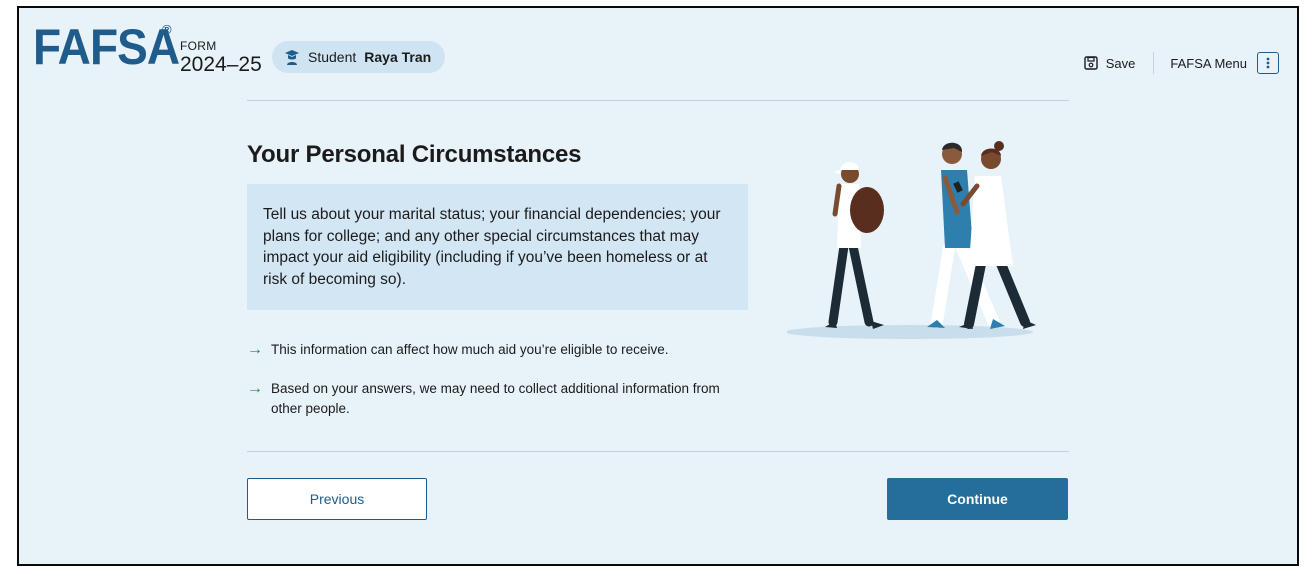 The height and width of the screenshot is (566, 1306). Describe the element at coordinates (337, 499) in the screenshot. I see `previous-button: Previous` at that location.